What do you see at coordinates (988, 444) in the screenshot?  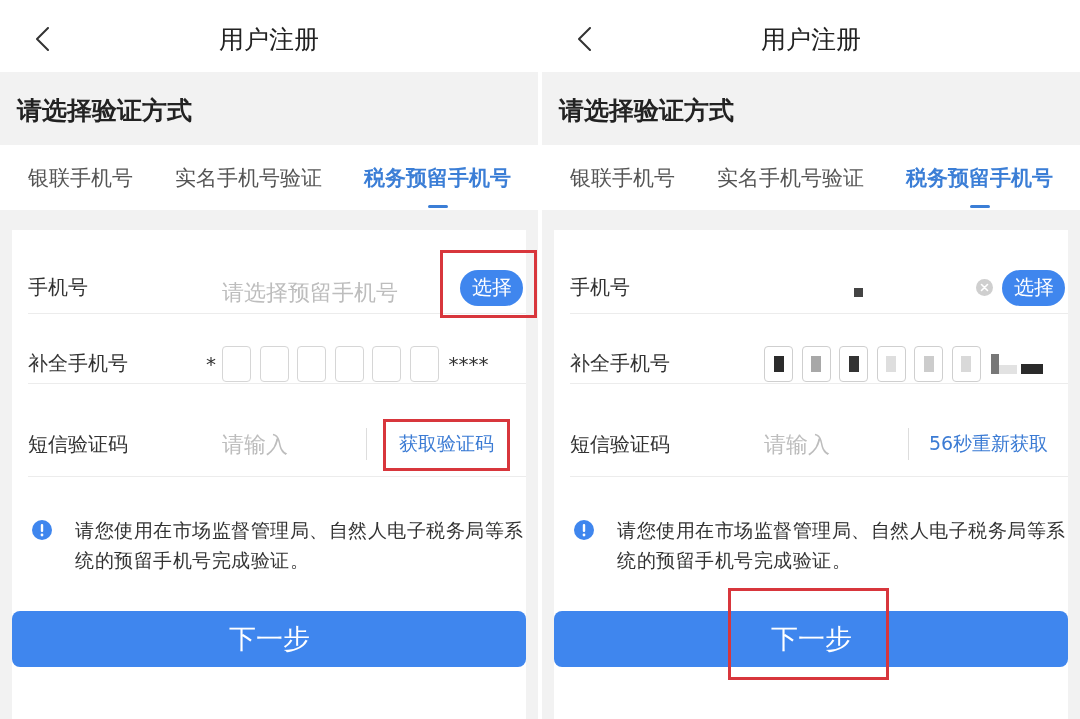 I see `sms-code-link: 56秒重新获取` at bounding box center [988, 444].